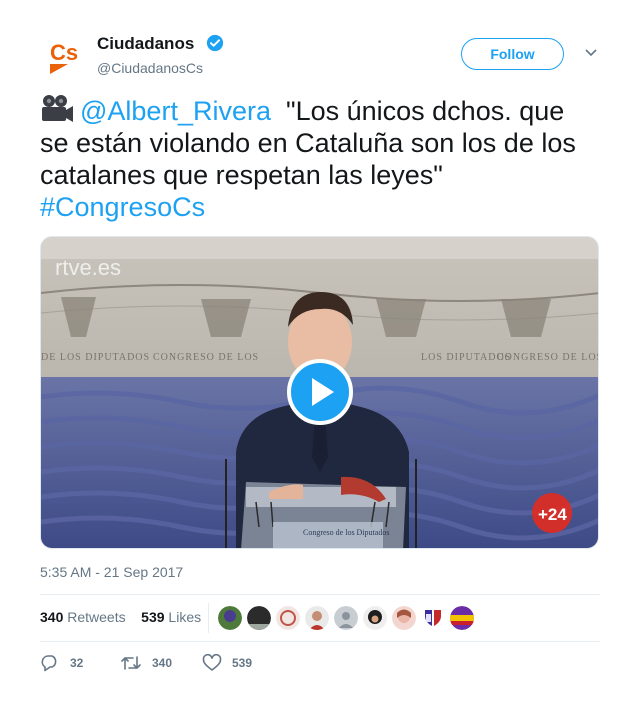 The width and height of the screenshot is (640, 703). Describe the element at coordinates (320, 55) in the screenshot. I see `tweet-header: Cs Ciudadanos @CiudadanosCs Follow` at that location.